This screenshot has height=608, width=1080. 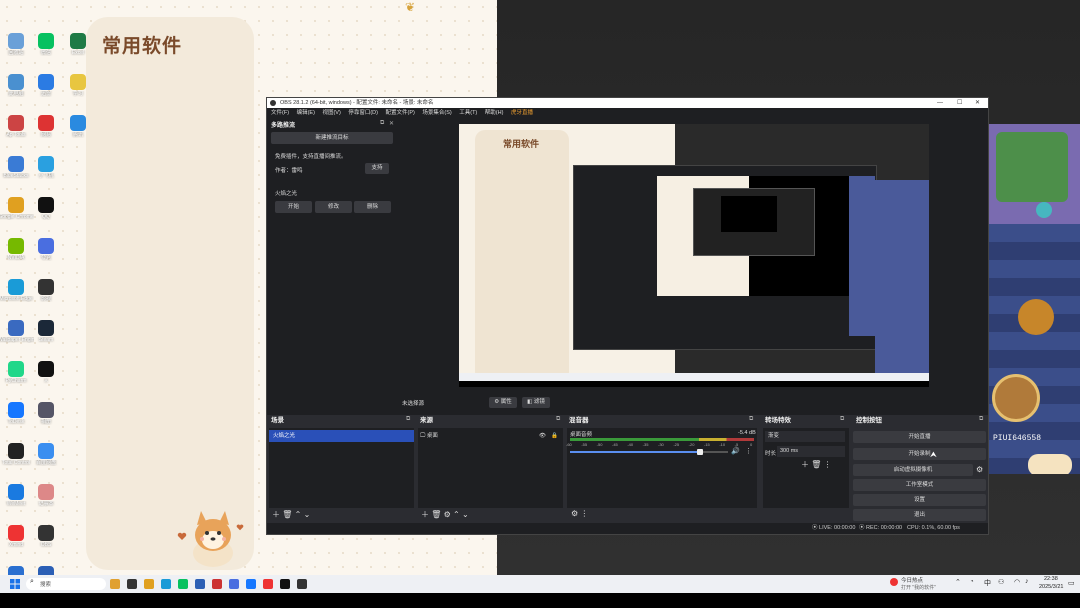 I want to click on clock-date: 2025/3/21, so click(x=1051, y=587).